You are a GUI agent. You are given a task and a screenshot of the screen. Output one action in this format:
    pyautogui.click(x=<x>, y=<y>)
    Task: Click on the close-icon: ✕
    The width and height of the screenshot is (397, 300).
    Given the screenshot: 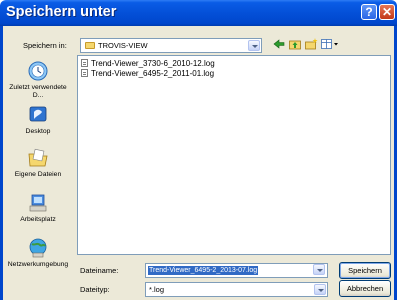 What is the action you would take?
    pyautogui.click(x=387, y=12)
    